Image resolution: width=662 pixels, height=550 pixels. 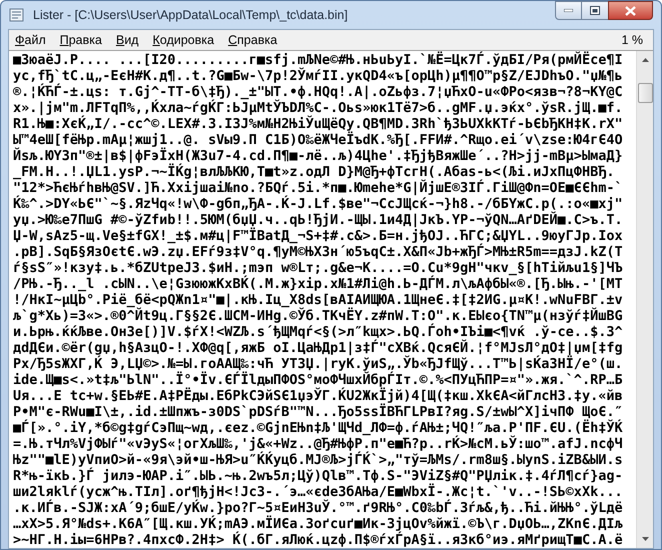 What do you see at coordinates (318, 204) in the screenshot?
I see `text-line: Ќ‰^.>DY«ЬЄ"`~§.ЯzЧq«!w\Ф-gбп„ЂА-.Ќ-J.Lf.$вe"¬СсJЩсќ-¬}h8.-/бБYжС.р(.:о«■xj"` at bounding box center [318, 204].